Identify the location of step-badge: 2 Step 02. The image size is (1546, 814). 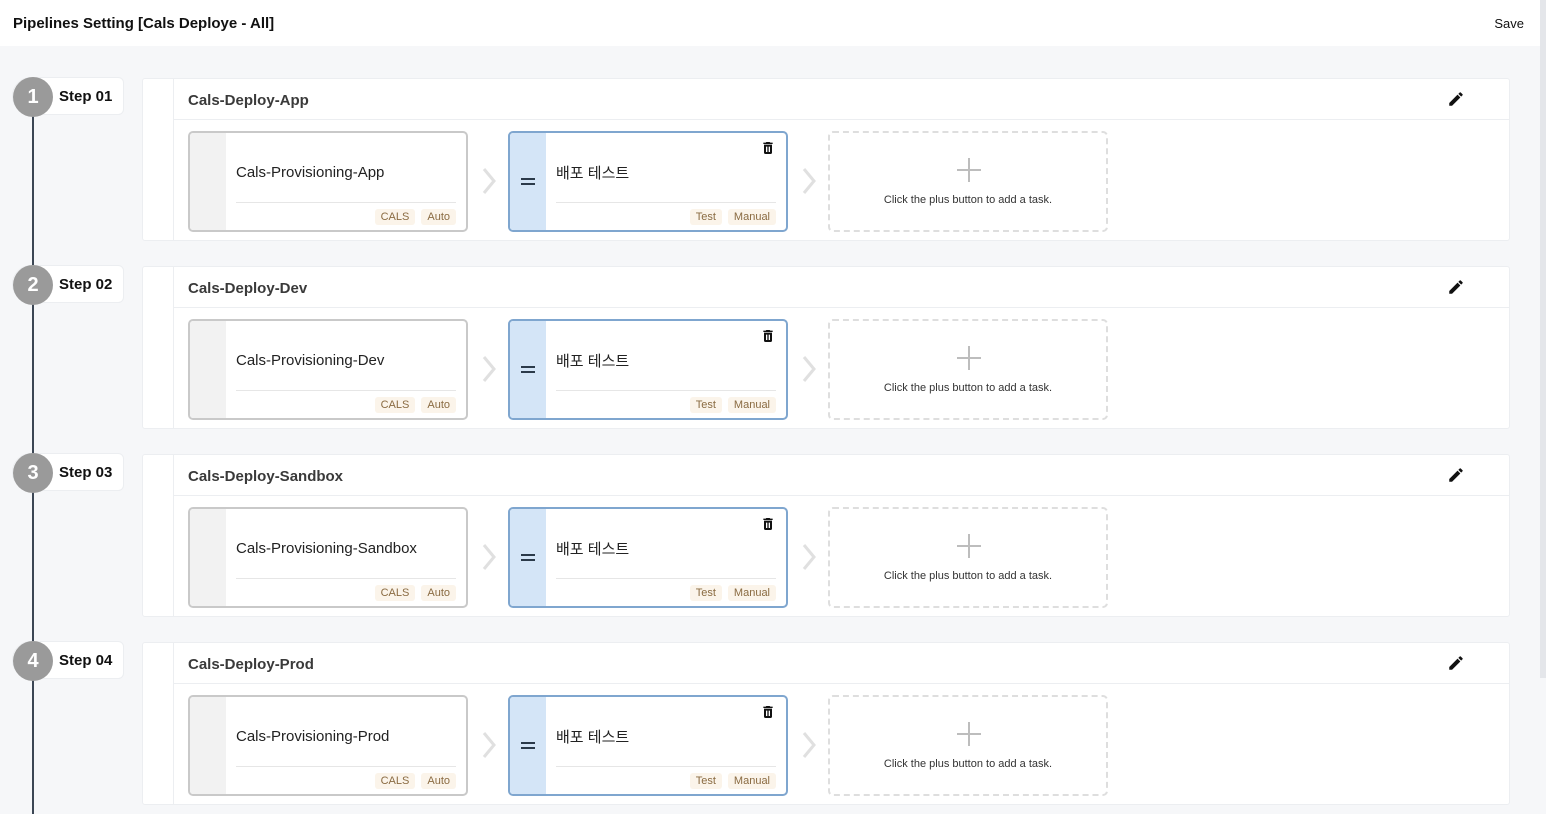
(68, 285).